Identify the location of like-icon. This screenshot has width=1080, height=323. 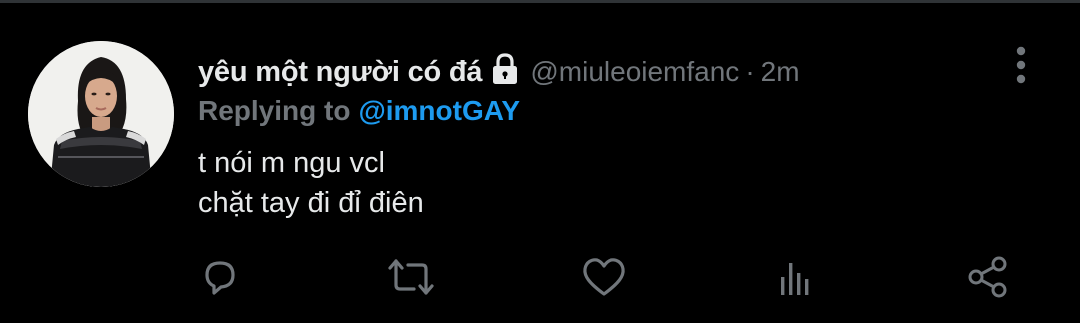
(604, 277).